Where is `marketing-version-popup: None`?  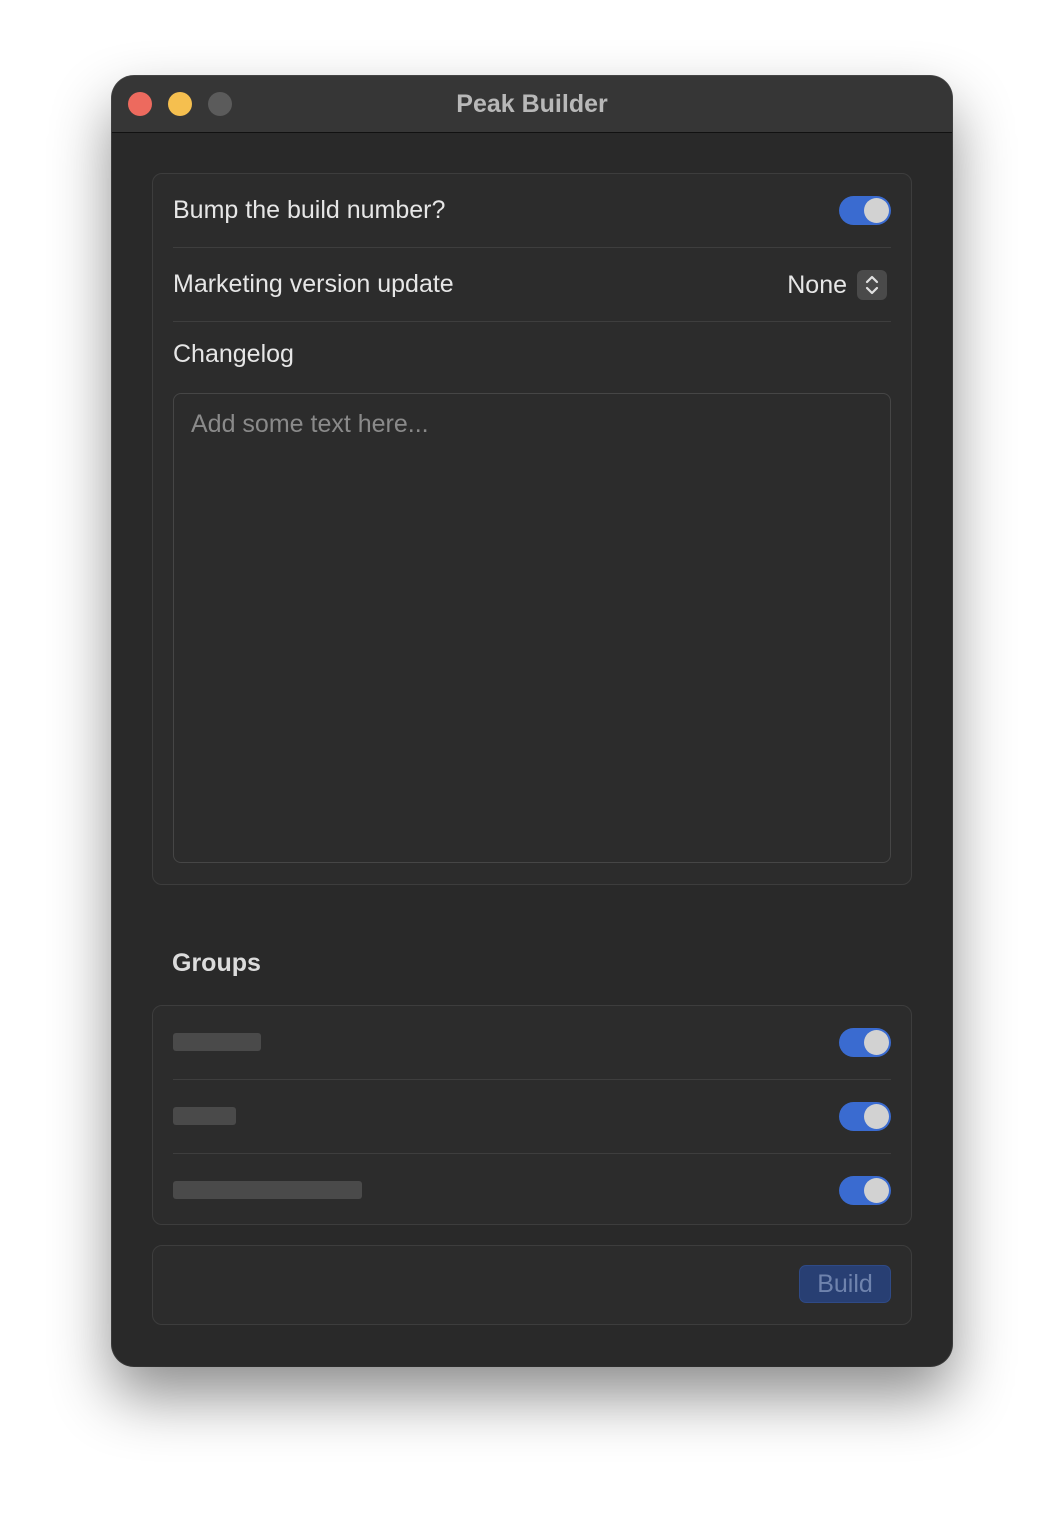
marketing-version-popup: None is located at coordinates (832, 285).